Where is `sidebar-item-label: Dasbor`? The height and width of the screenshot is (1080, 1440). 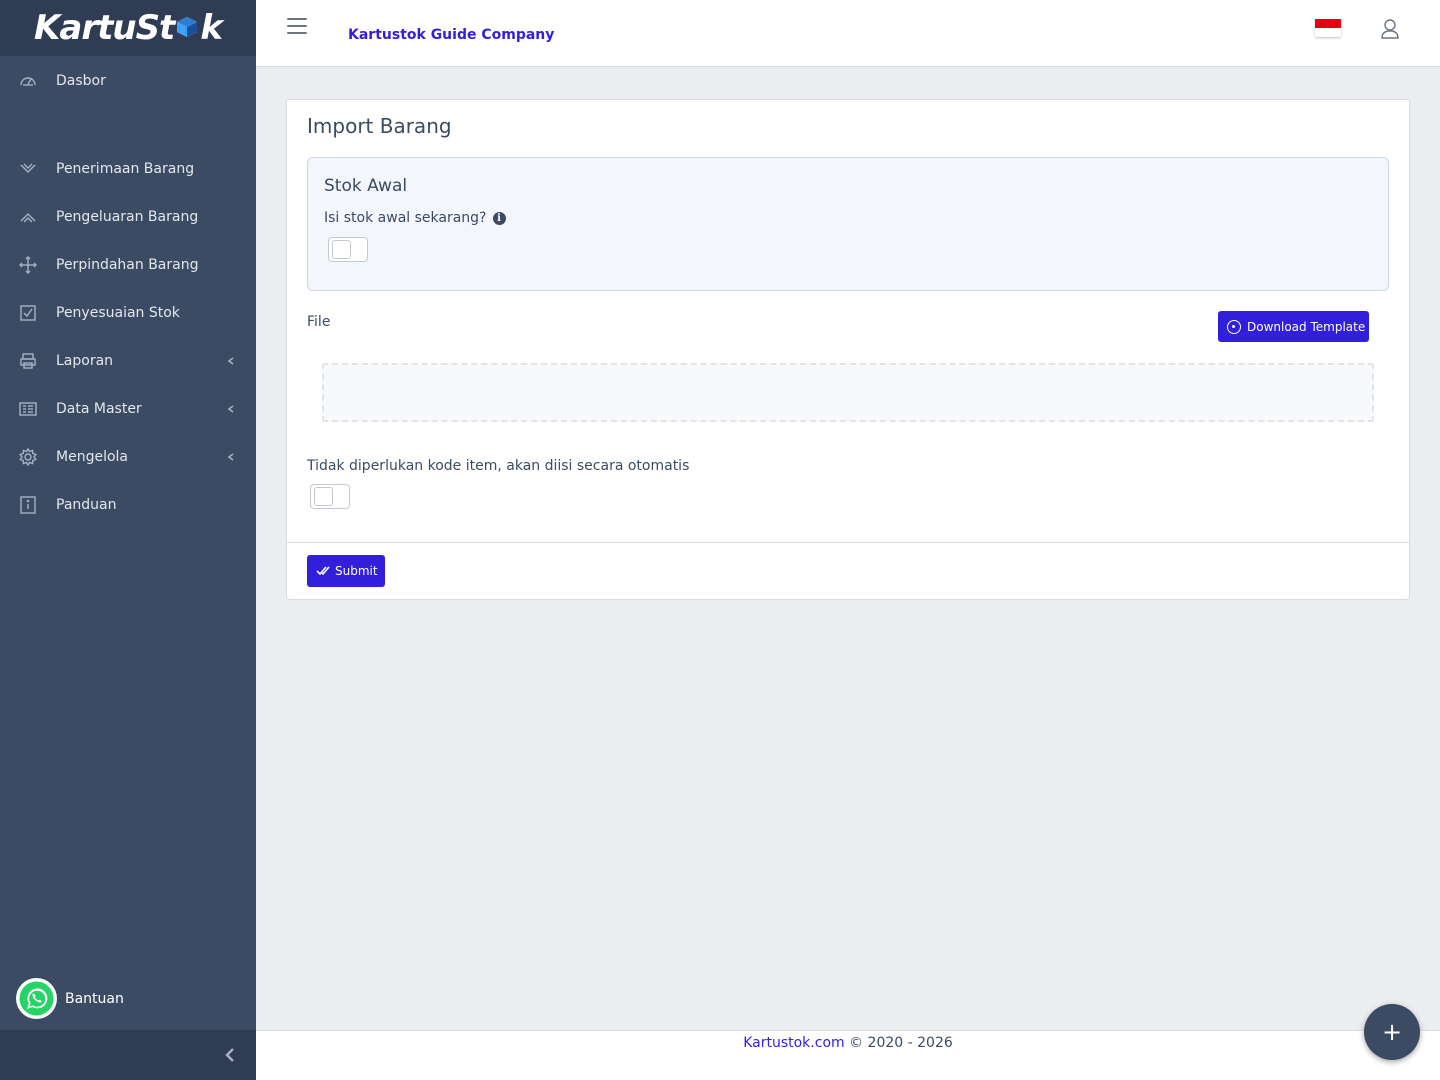 sidebar-item-label: Dasbor is located at coordinates (81, 81).